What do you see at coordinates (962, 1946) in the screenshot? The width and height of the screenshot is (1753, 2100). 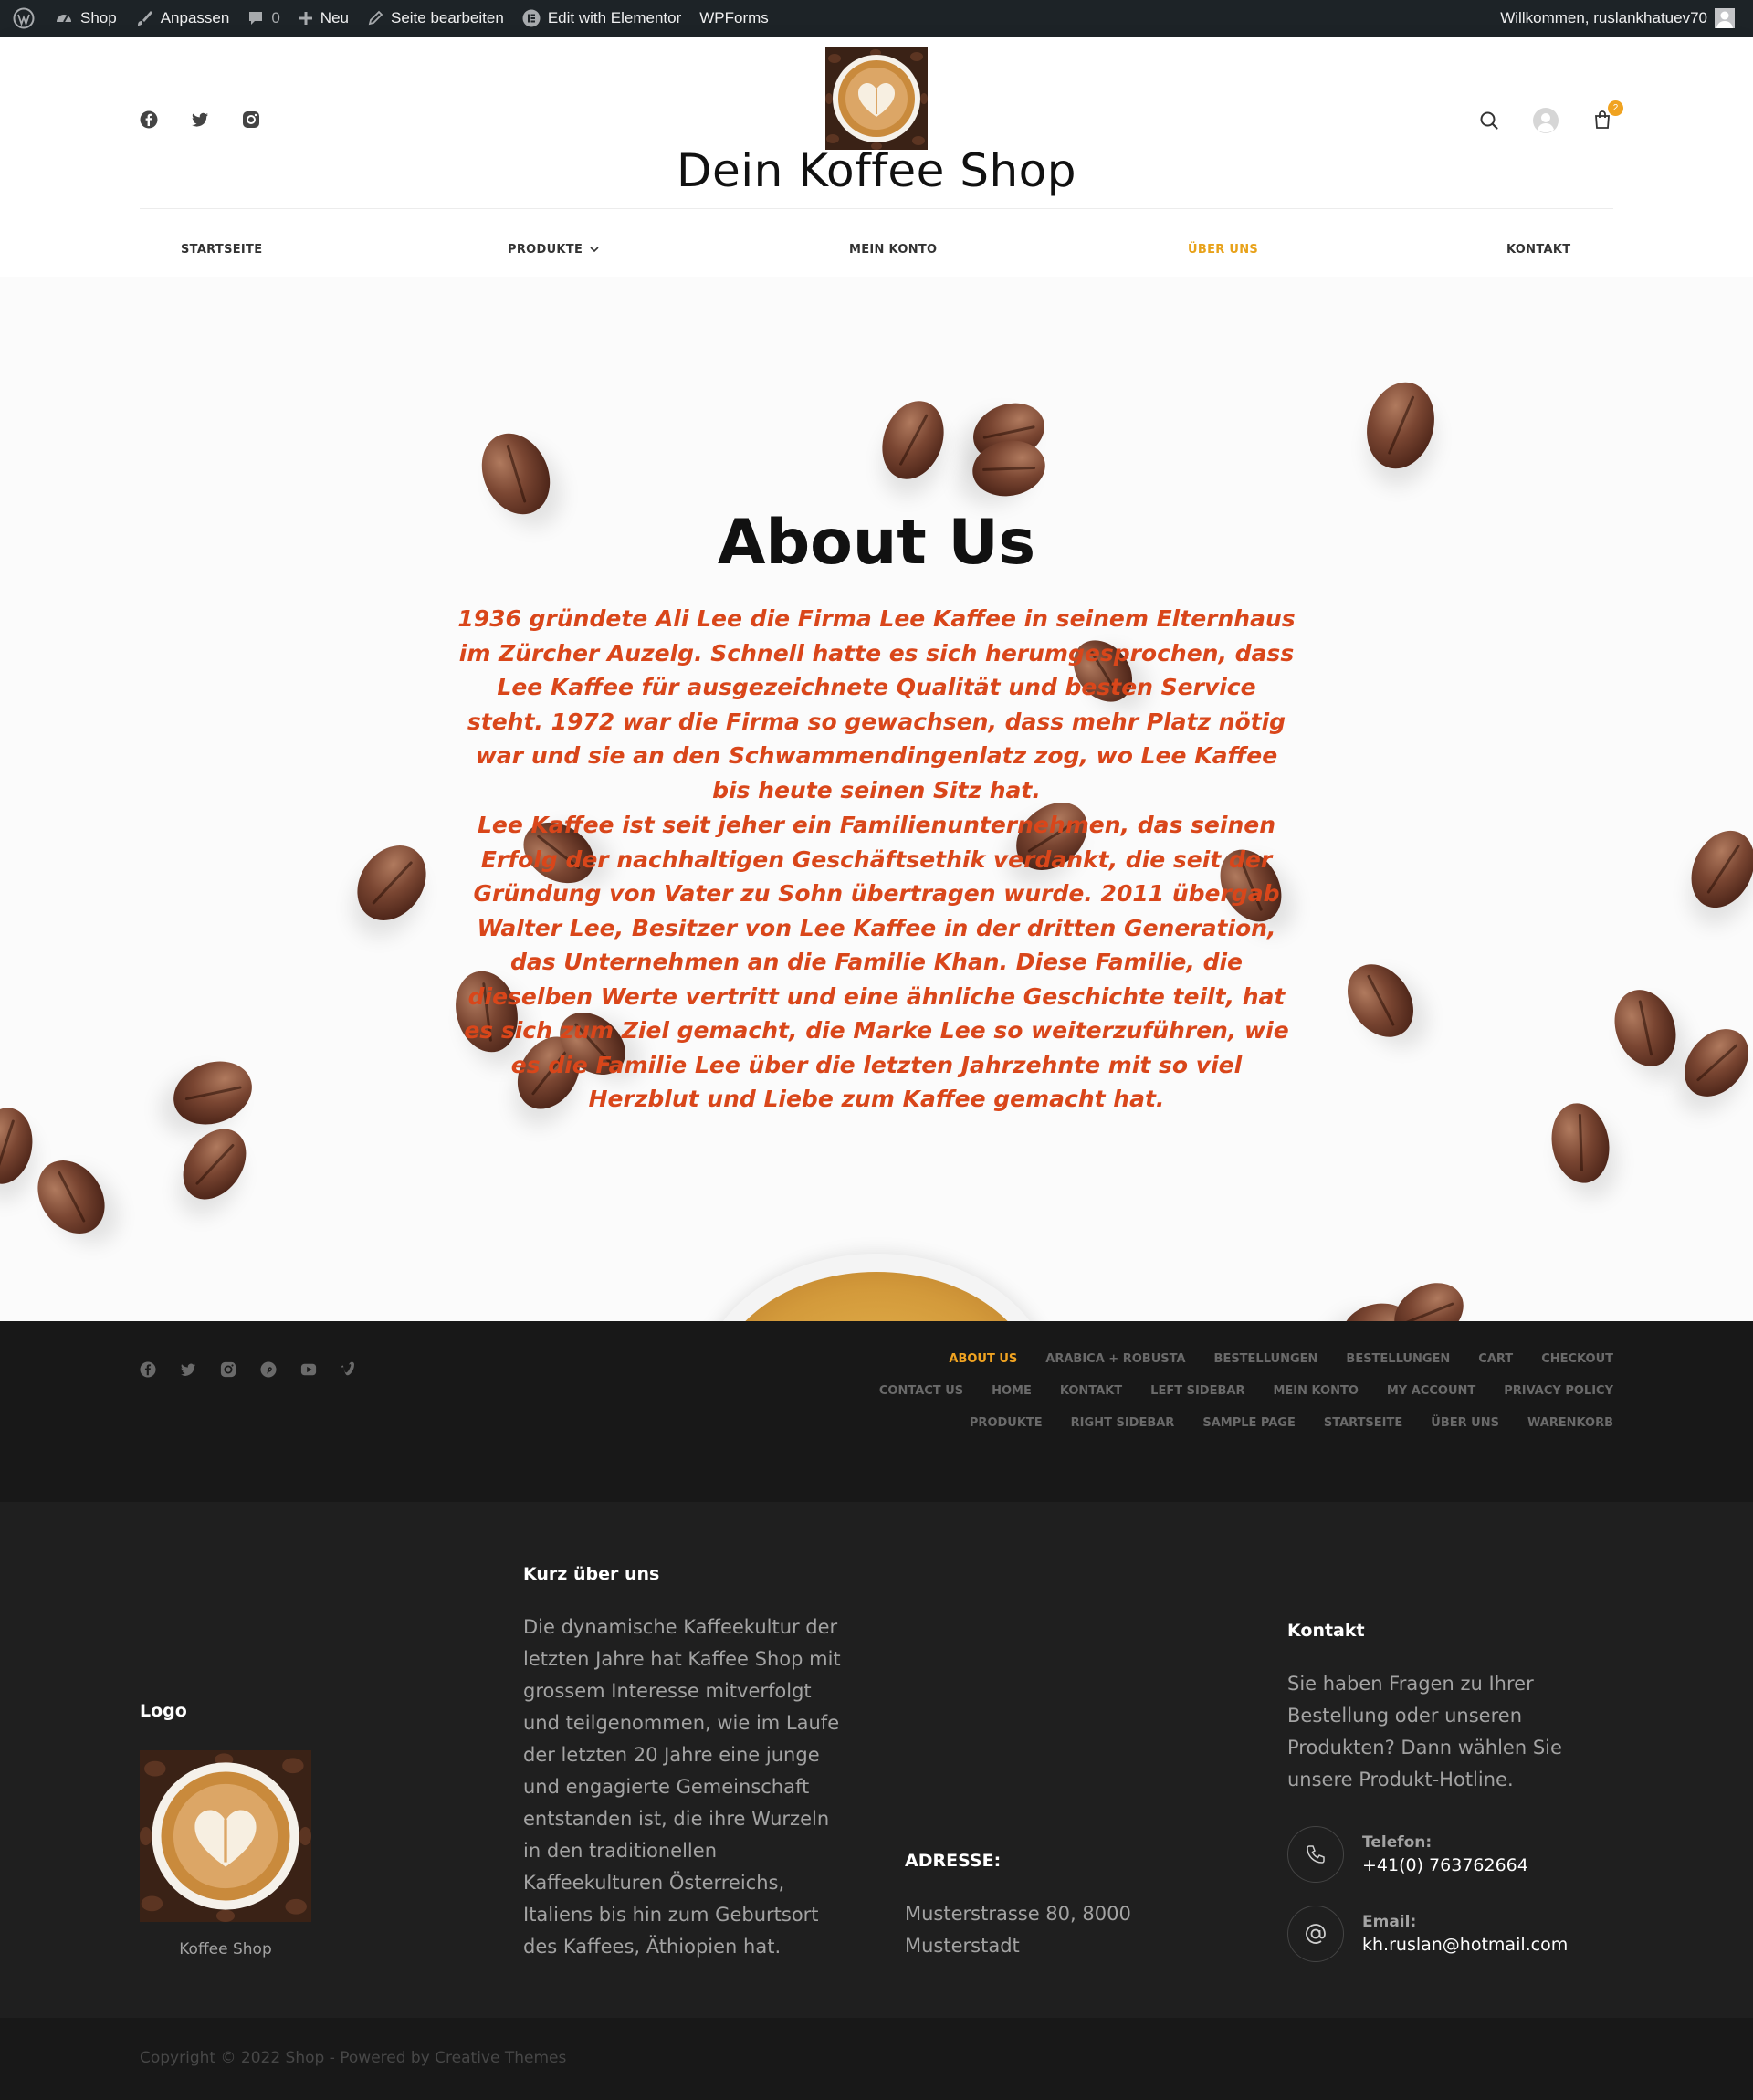 I see `address-line-2: Musterstadt` at bounding box center [962, 1946].